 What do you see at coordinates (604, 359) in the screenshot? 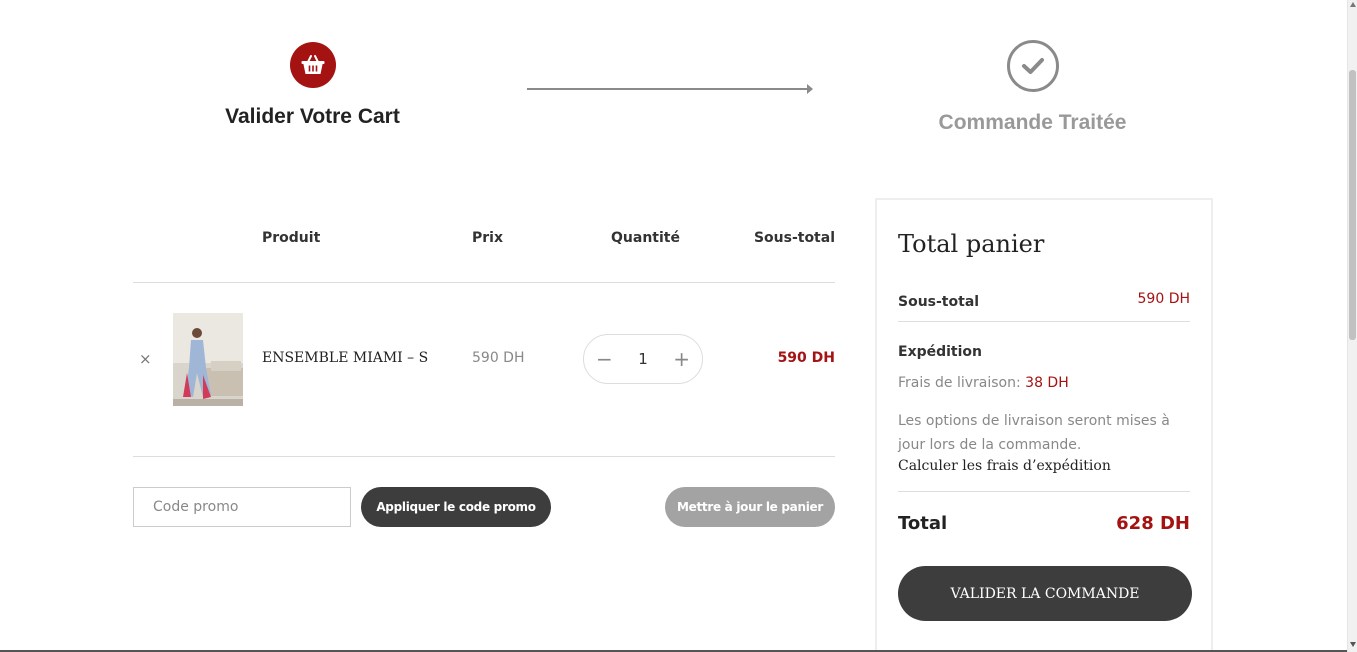
I see `quantity-decrease-button: −` at bounding box center [604, 359].